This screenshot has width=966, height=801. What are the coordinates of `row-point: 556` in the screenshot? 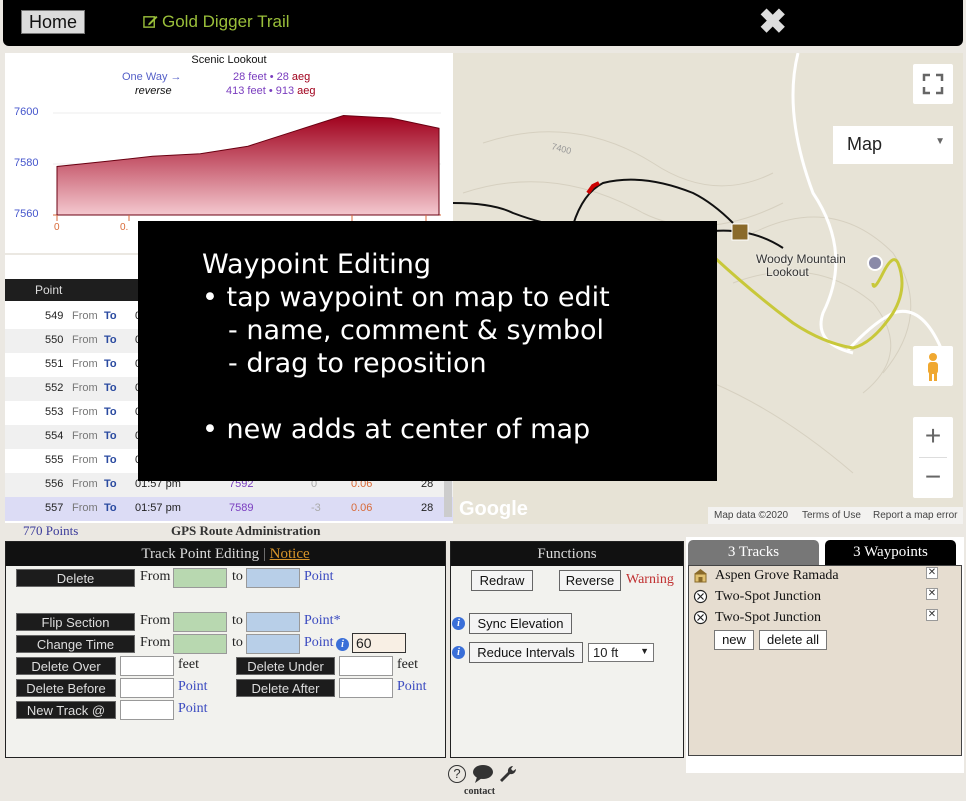 It's located at (54, 484).